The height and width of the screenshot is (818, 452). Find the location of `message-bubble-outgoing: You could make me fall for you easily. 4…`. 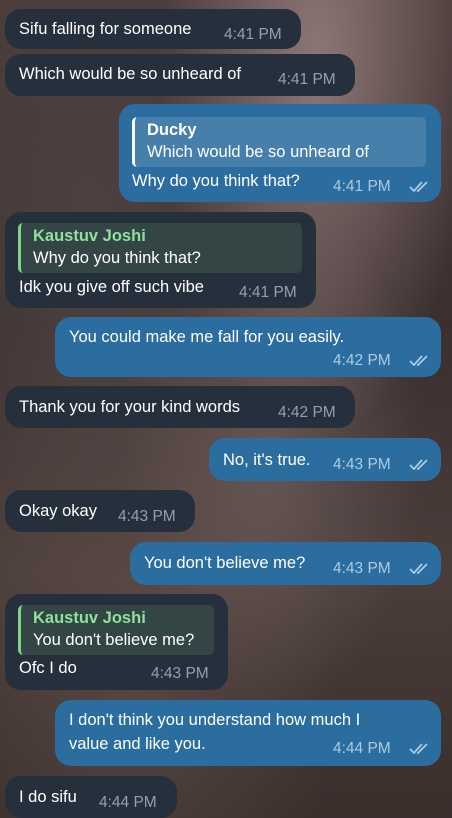

message-bubble-outgoing: You could make me fall for you easily. 4… is located at coordinates (248, 347).